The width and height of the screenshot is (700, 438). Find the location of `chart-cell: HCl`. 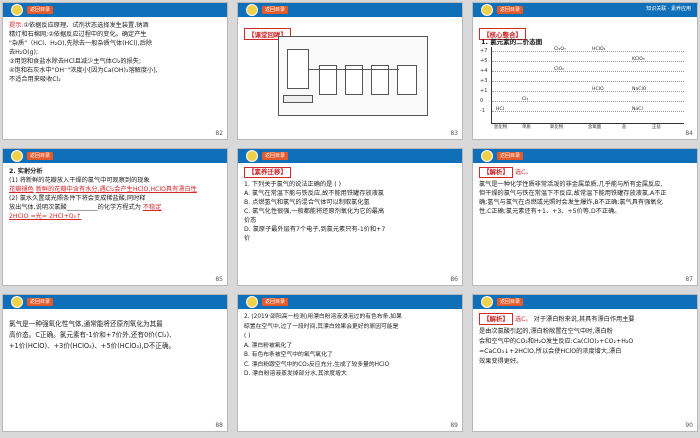

chart-cell: HCl is located at coordinates (500, 109).